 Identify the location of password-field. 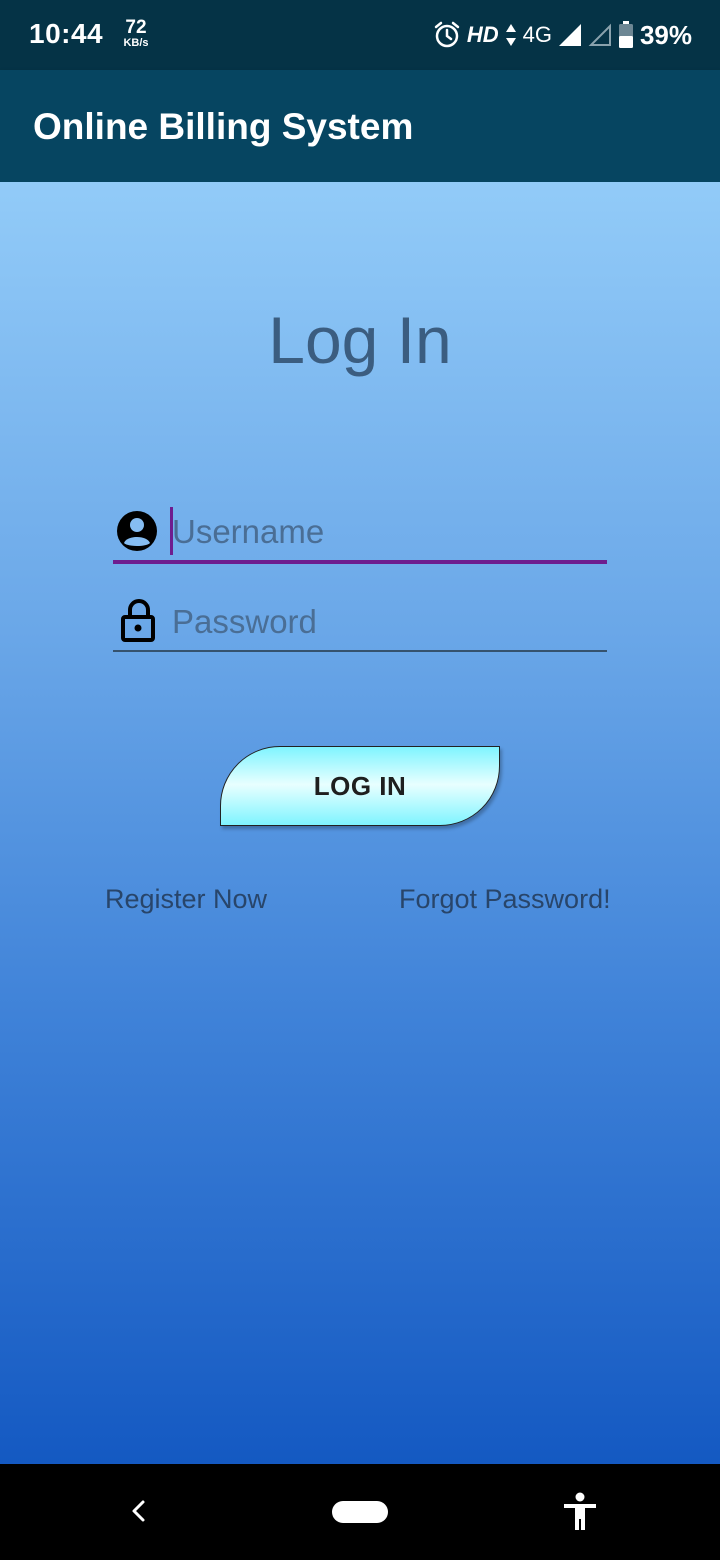
(360, 623).